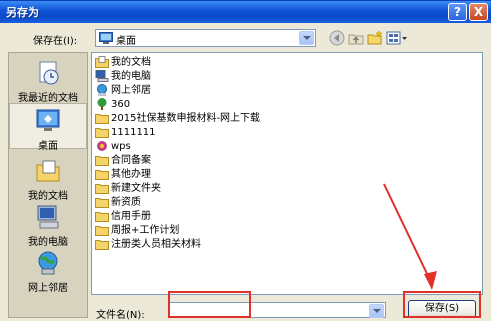  Describe the element at coordinates (120, 315) in the screenshot. I see `filename-label: 文件名(N):` at that location.